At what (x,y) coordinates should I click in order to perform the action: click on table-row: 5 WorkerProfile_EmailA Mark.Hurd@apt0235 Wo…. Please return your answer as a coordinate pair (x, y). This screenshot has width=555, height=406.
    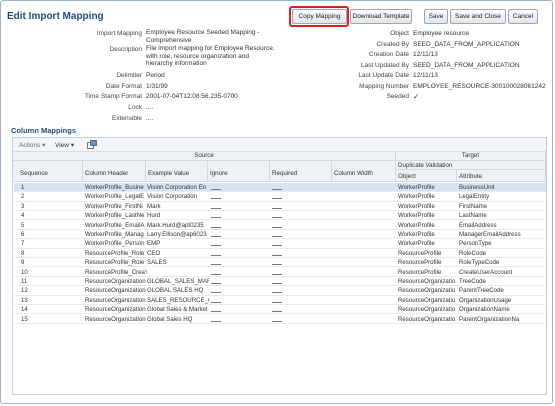
    Looking at the image, I should click on (280, 225).